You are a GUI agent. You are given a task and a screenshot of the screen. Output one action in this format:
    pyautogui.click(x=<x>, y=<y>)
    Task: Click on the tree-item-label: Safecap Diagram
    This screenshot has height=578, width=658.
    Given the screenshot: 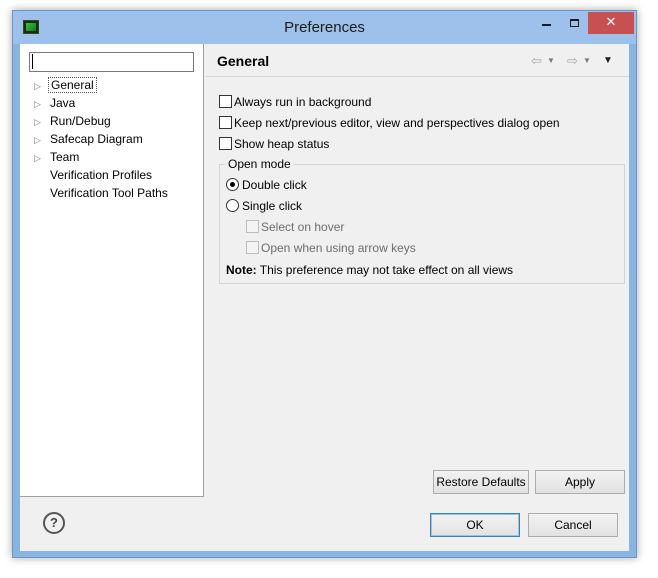 What is the action you would take?
    pyautogui.click(x=96, y=139)
    